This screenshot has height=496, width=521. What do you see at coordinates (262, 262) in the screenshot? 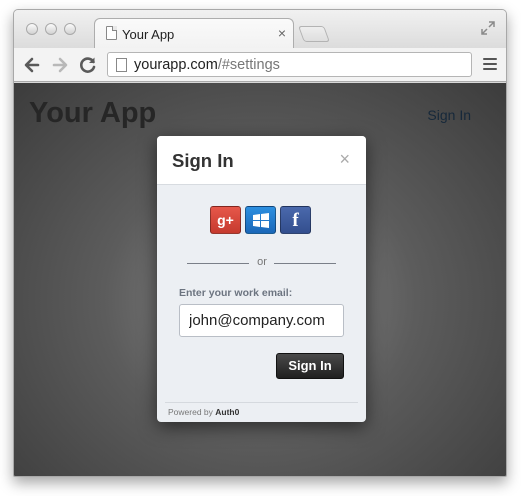
I see `divider-or: or` at bounding box center [262, 262].